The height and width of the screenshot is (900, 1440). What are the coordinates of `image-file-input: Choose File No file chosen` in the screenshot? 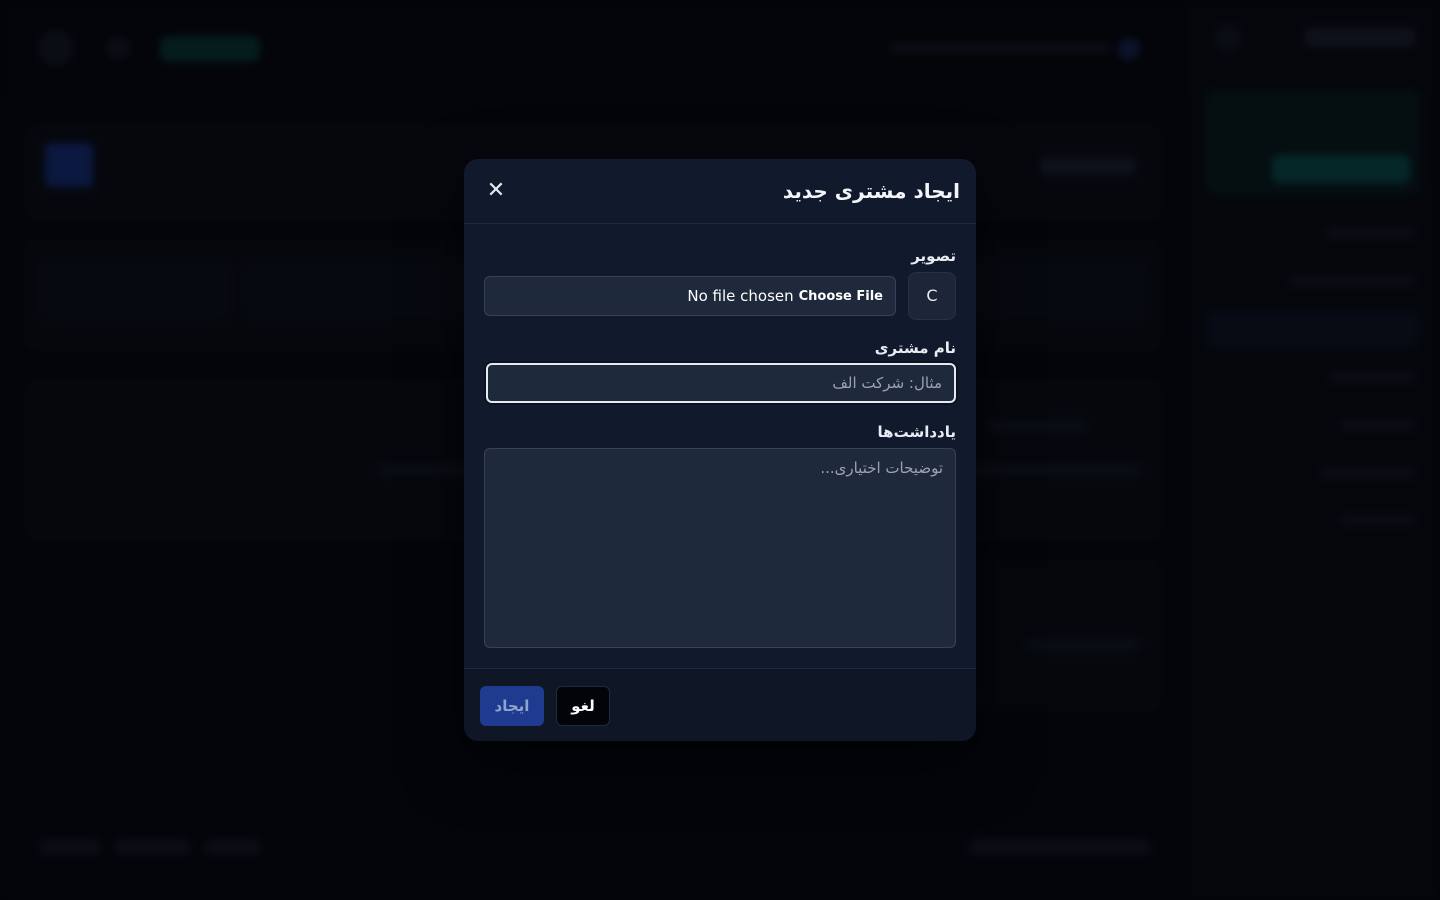 It's located at (690, 296).